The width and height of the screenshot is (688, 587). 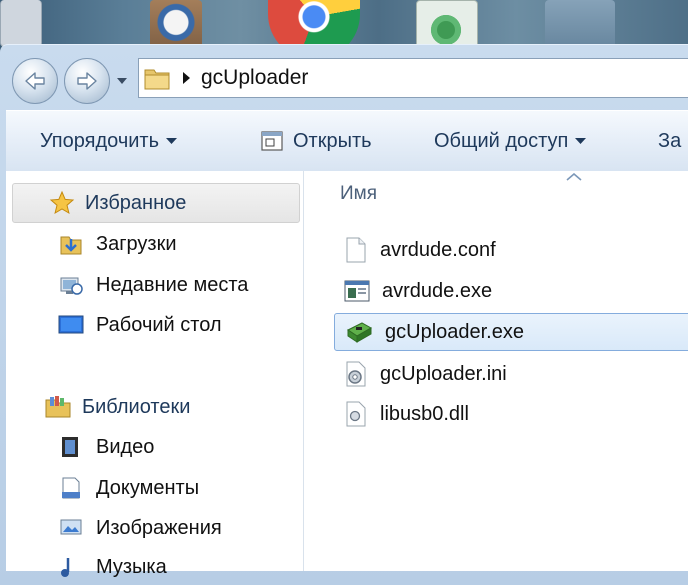 What do you see at coordinates (172, 284) in the screenshot?
I see `nav-item-label: Недавние места` at bounding box center [172, 284].